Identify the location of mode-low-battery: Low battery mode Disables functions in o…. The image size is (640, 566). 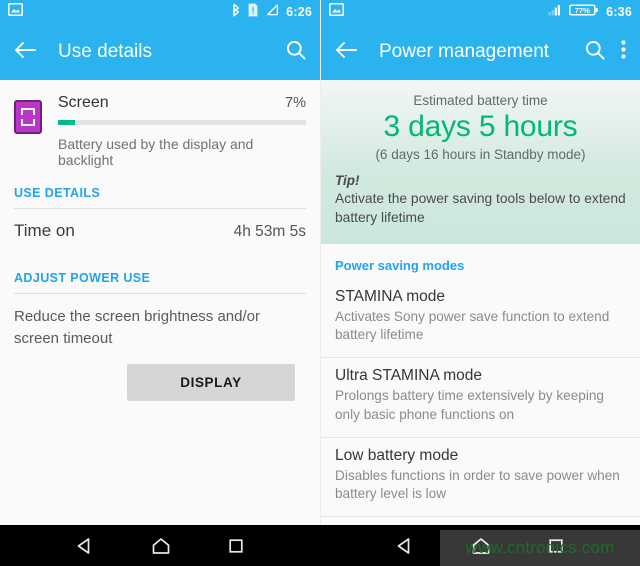
(480, 478).